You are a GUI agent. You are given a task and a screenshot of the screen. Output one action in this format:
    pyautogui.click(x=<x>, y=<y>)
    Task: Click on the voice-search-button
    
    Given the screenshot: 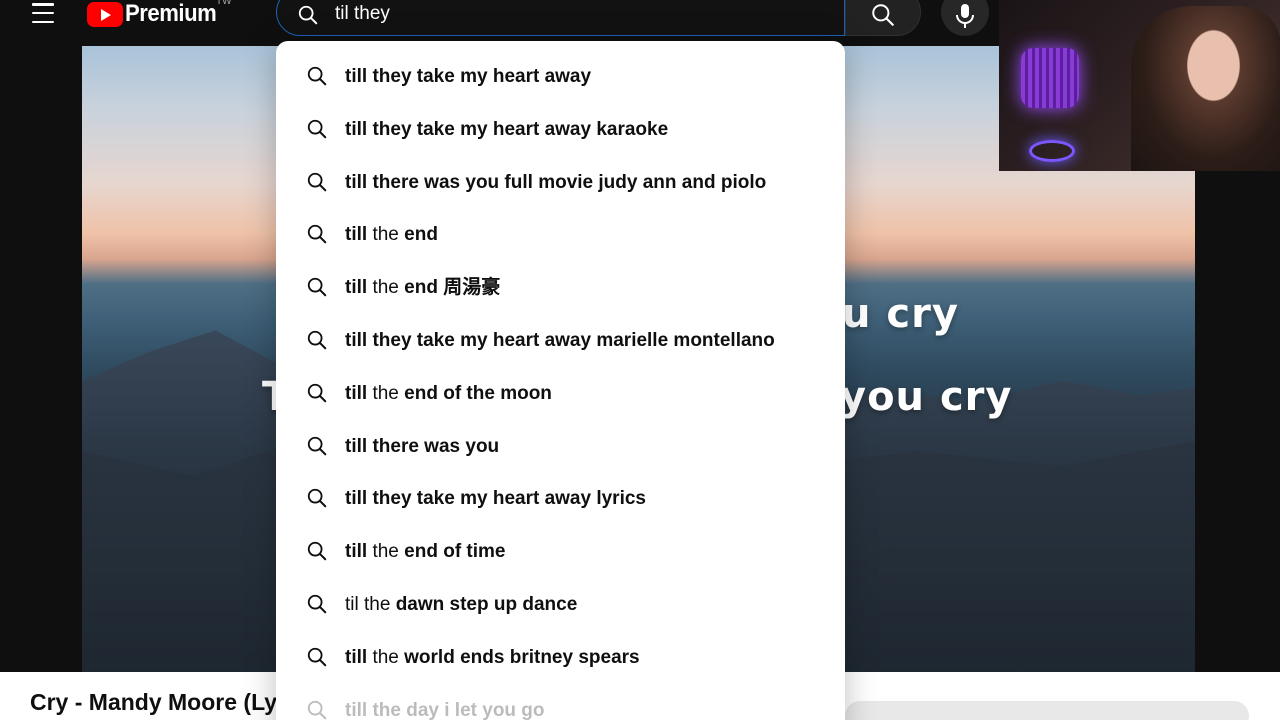 What is the action you would take?
    pyautogui.click(x=965, y=18)
    